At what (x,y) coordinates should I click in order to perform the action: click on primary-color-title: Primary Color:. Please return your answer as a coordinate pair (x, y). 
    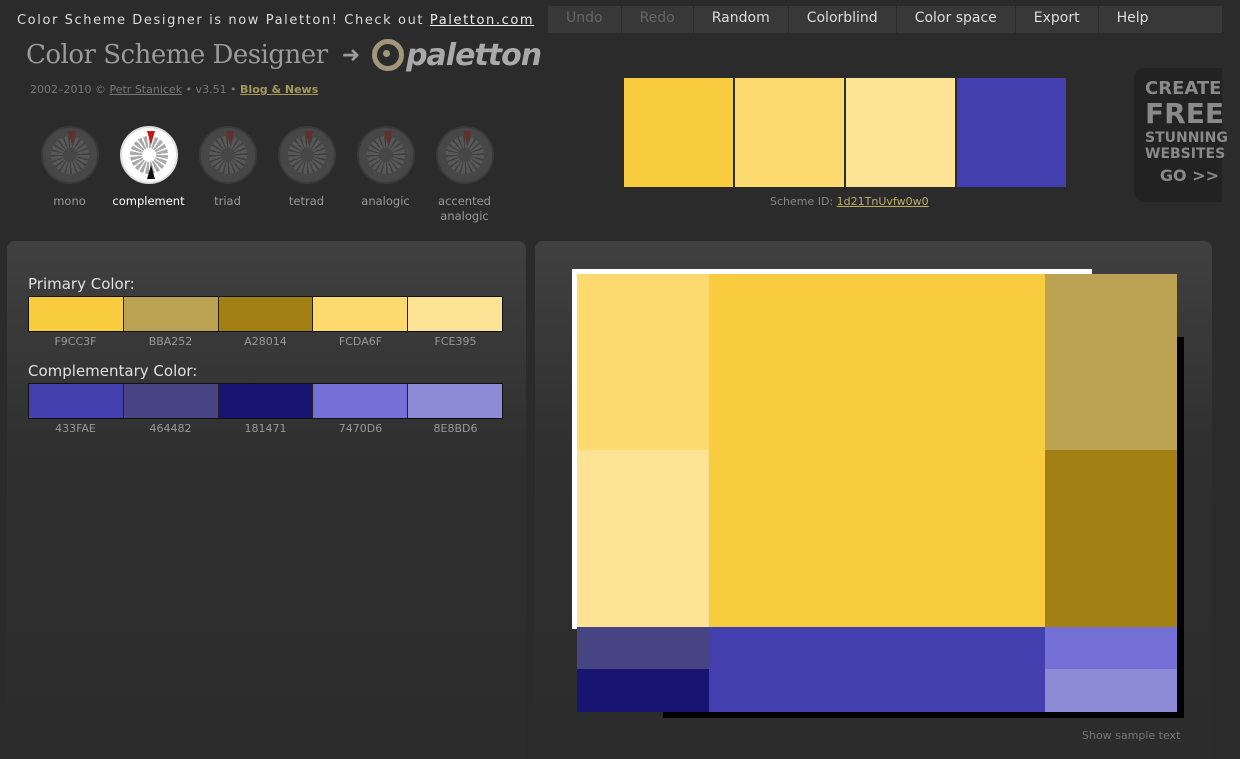
    Looking at the image, I should click on (81, 284).